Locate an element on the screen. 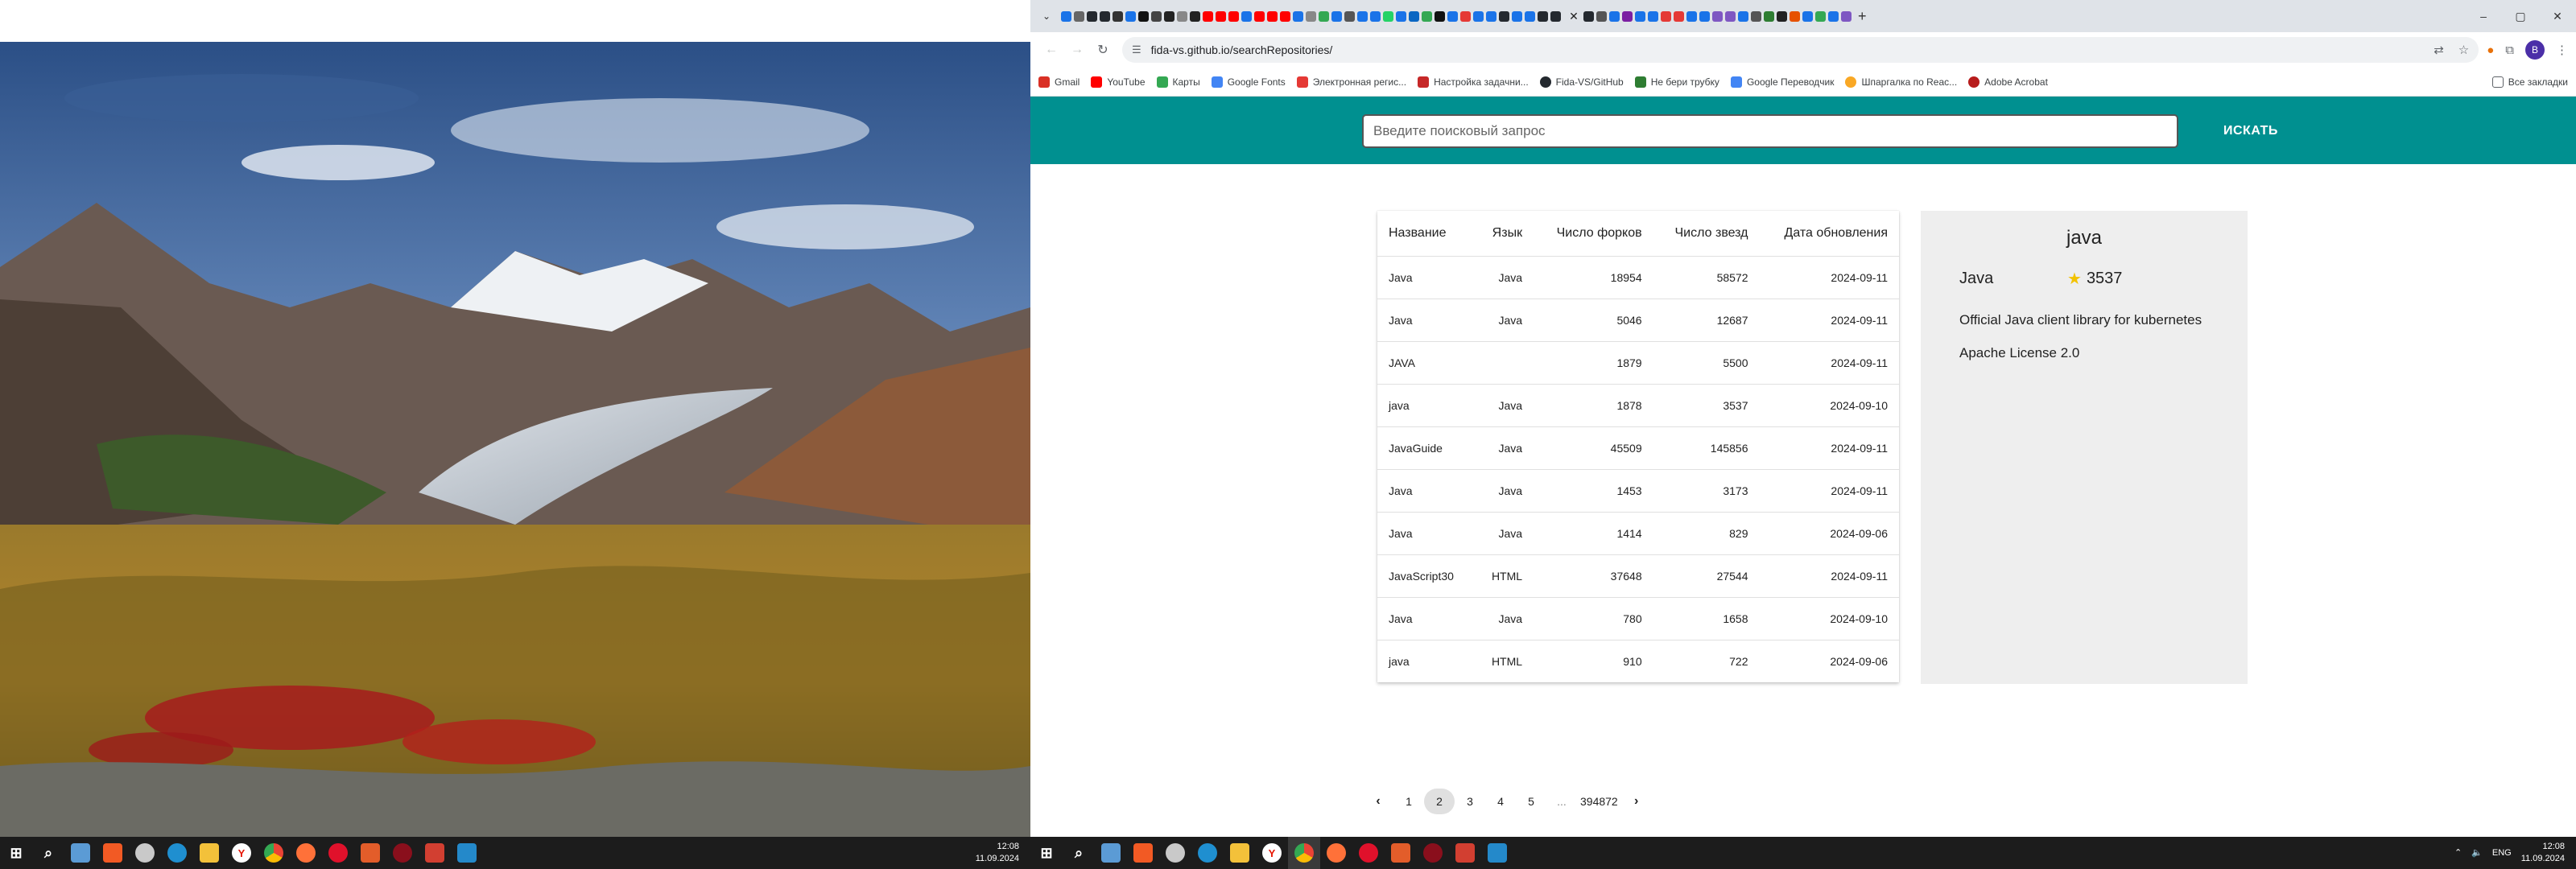 The height and width of the screenshot is (869, 2576). tab-search-dropdown: ⌄ is located at coordinates (1046, 16).